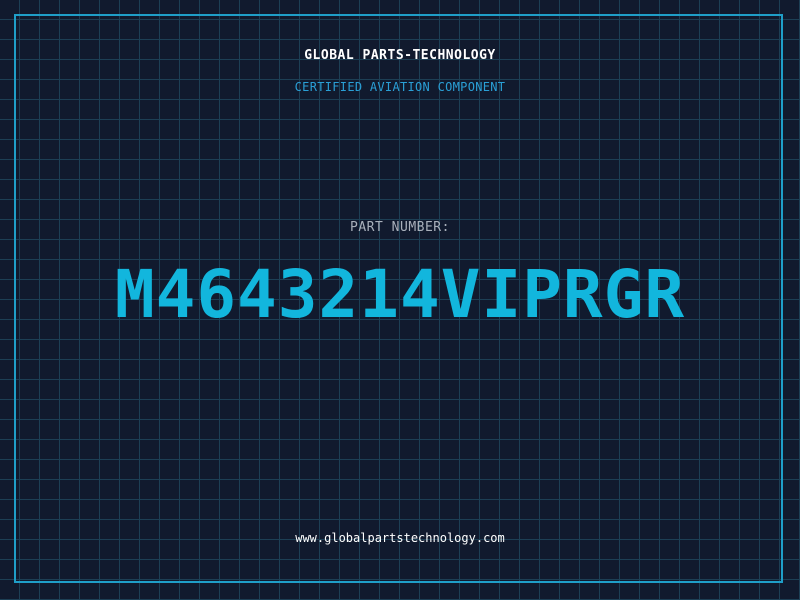 The height and width of the screenshot is (600, 800). Describe the element at coordinates (400, 538) in the screenshot. I see `website-url: www.globalpartstechnology.com` at that location.